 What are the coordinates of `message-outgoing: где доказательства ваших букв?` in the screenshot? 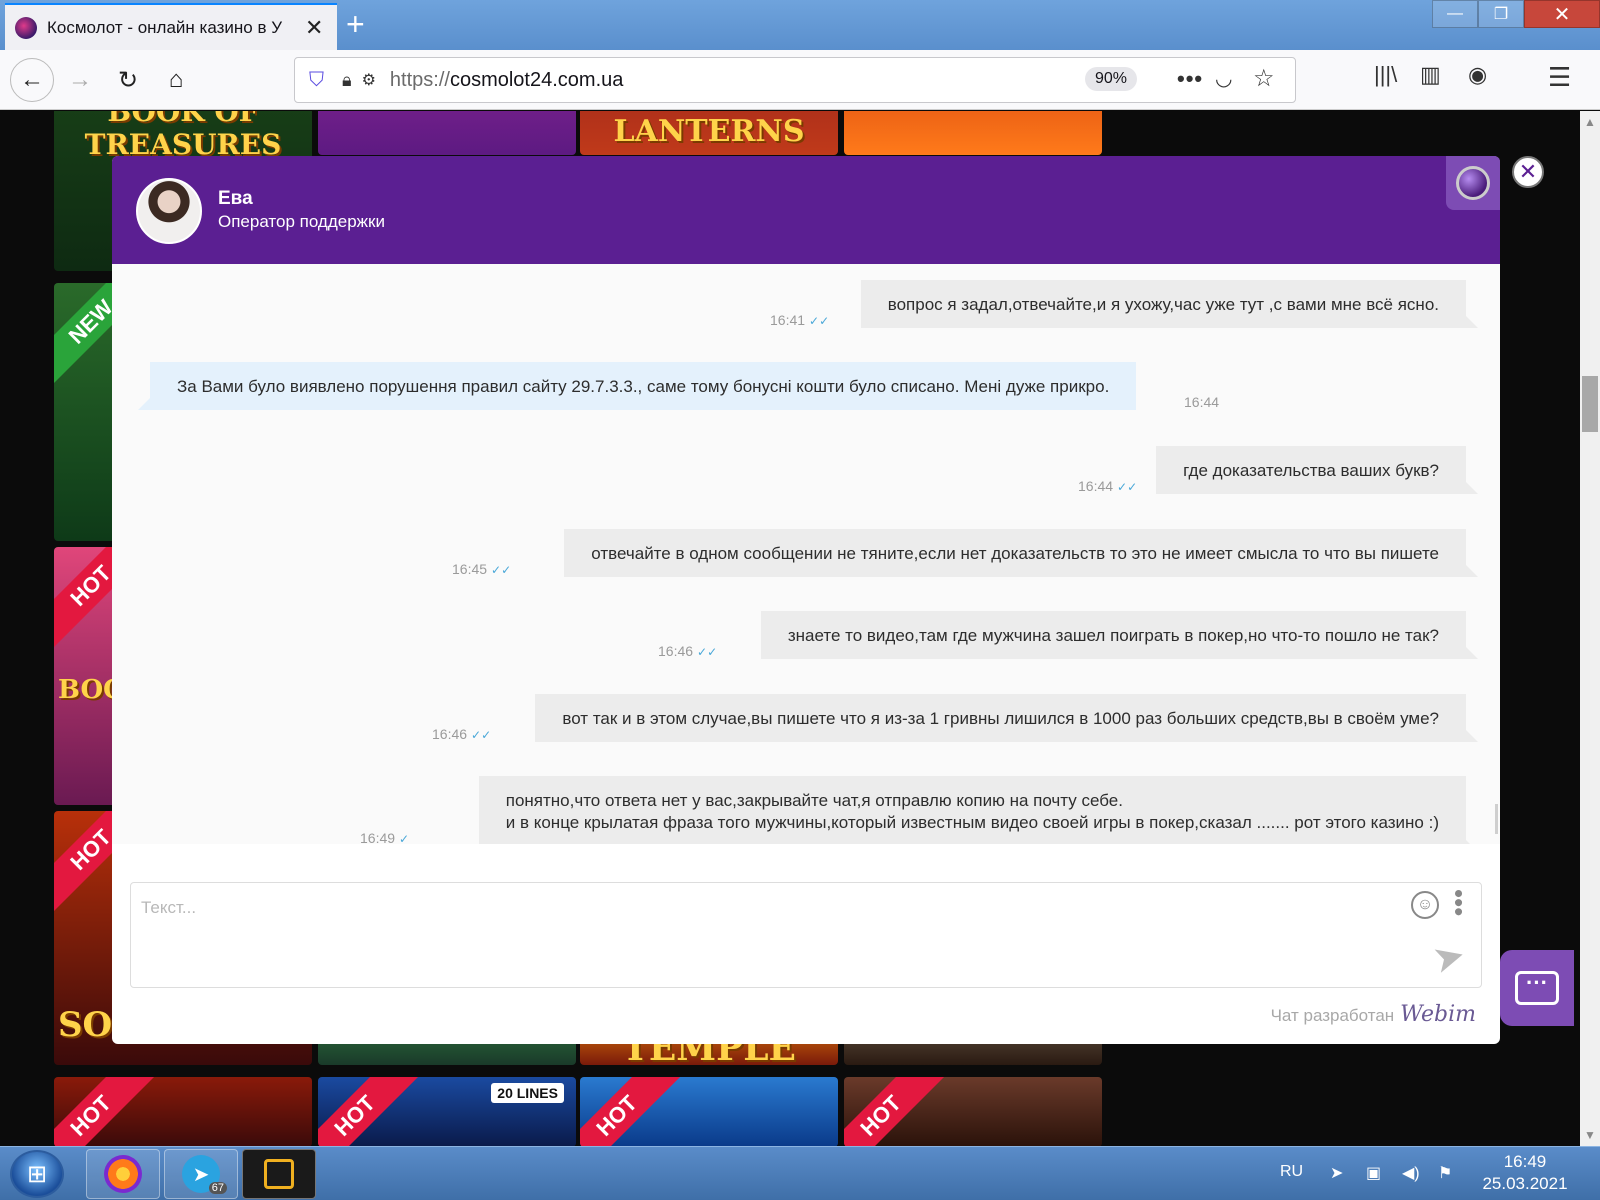 It's located at (1317, 470).